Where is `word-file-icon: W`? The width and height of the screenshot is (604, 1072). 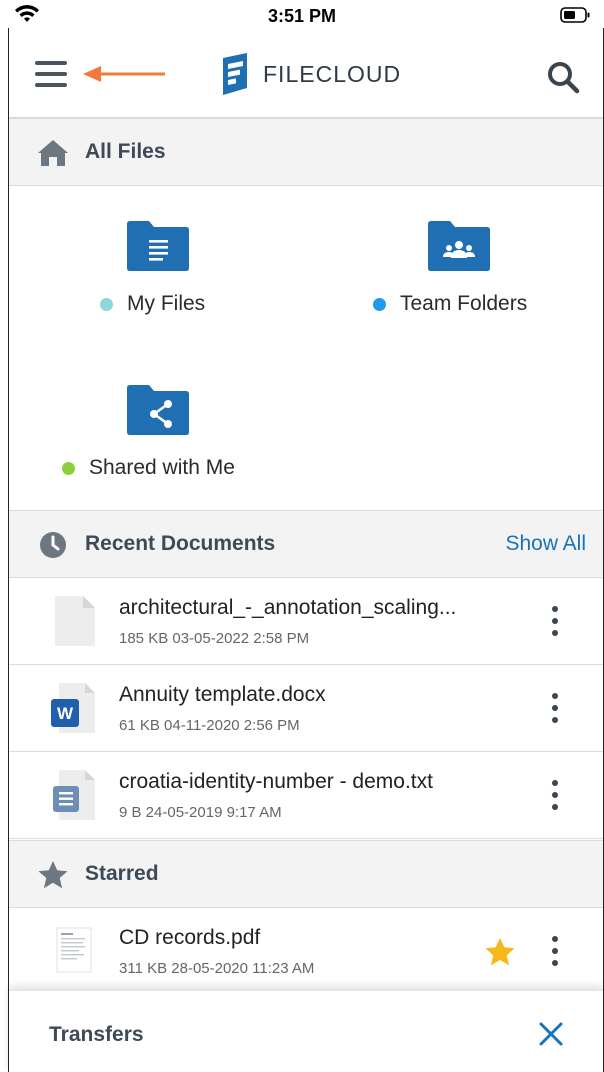
word-file-icon: W is located at coordinates (73, 708).